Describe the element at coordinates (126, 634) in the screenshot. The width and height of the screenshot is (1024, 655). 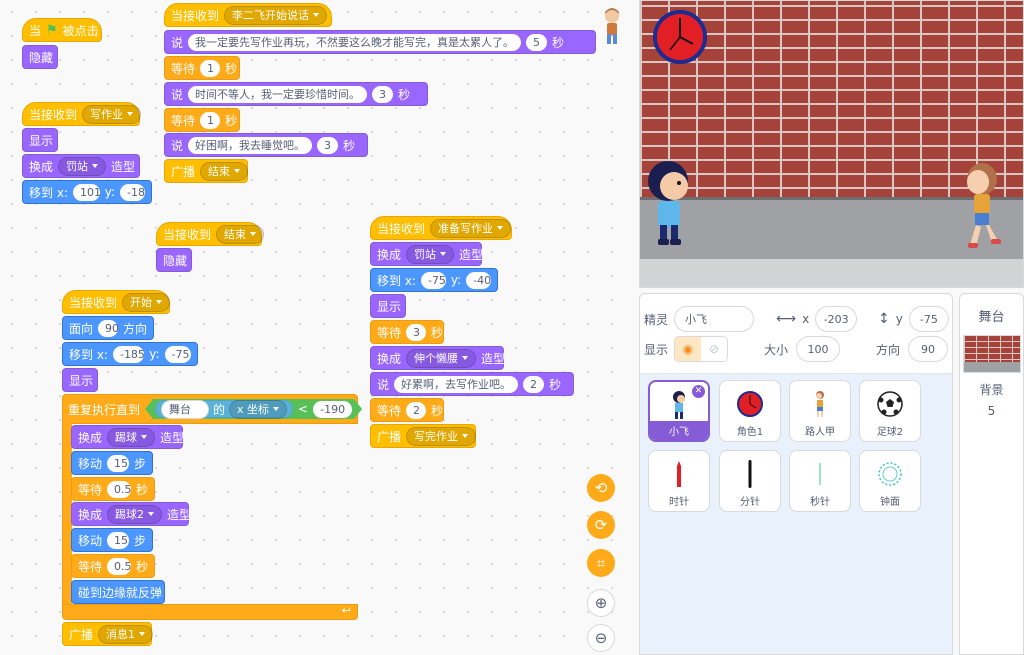
I see `broadcast-dropdown: 消息1` at that location.